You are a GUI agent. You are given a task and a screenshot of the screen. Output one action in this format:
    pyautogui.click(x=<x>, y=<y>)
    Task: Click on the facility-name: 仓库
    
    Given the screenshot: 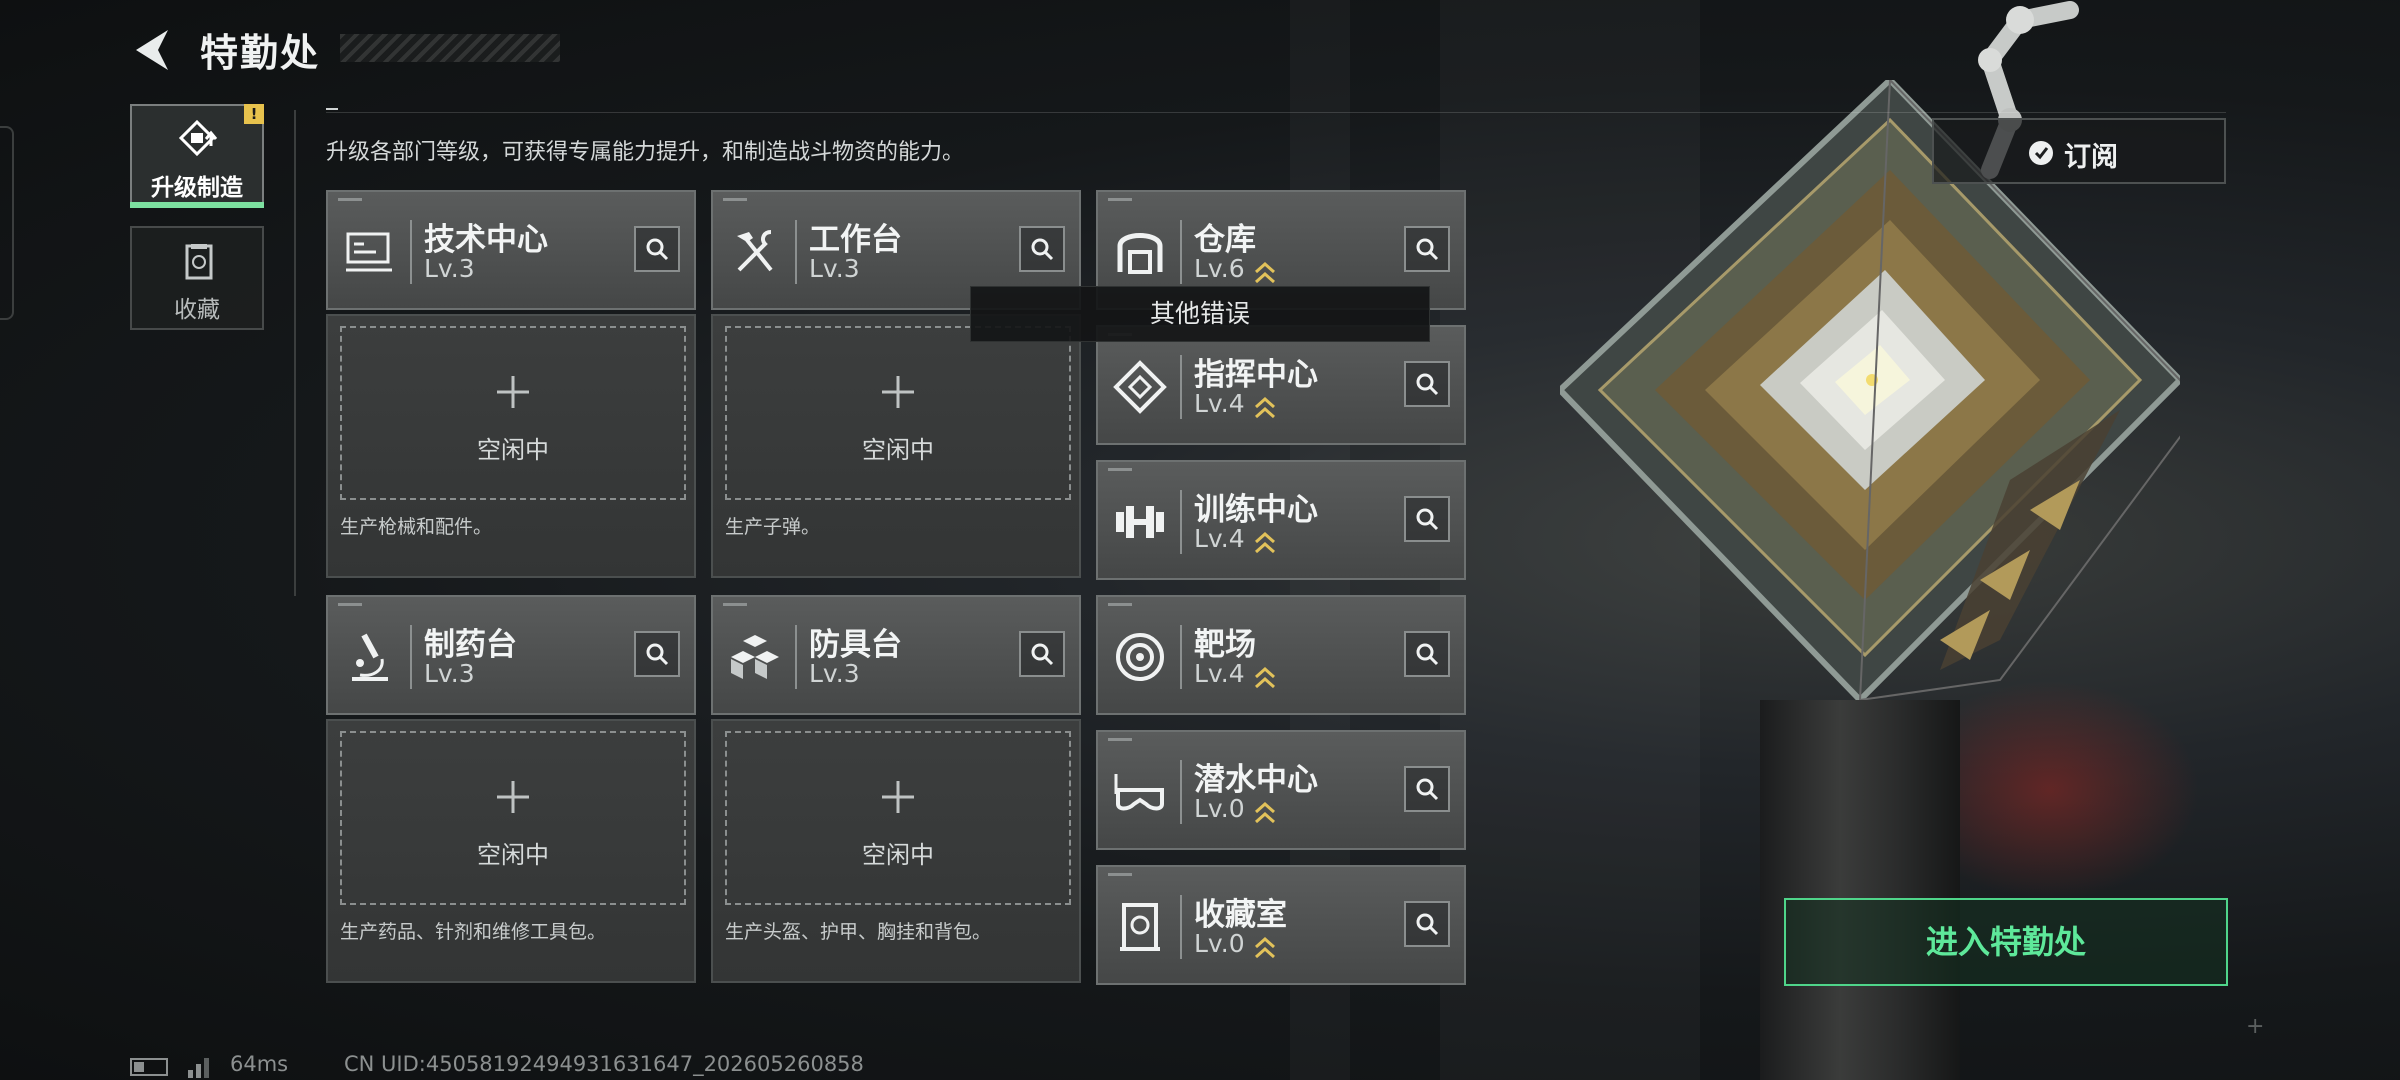 What is the action you would take?
    pyautogui.click(x=1225, y=240)
    